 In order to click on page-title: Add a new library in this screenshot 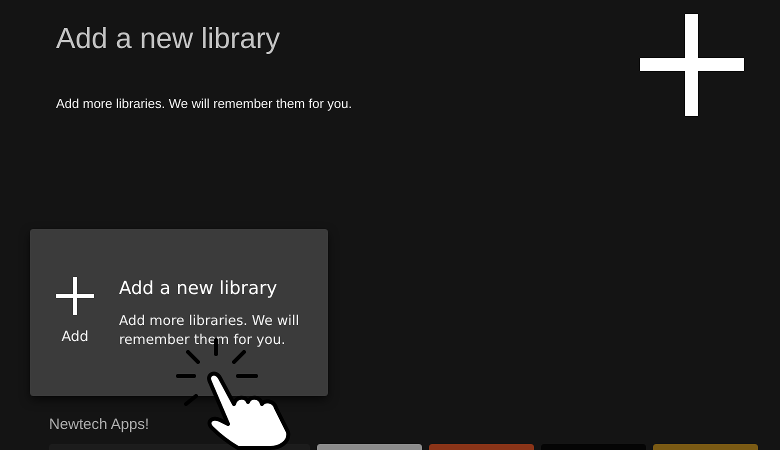, I will do `click(169, 39)`.